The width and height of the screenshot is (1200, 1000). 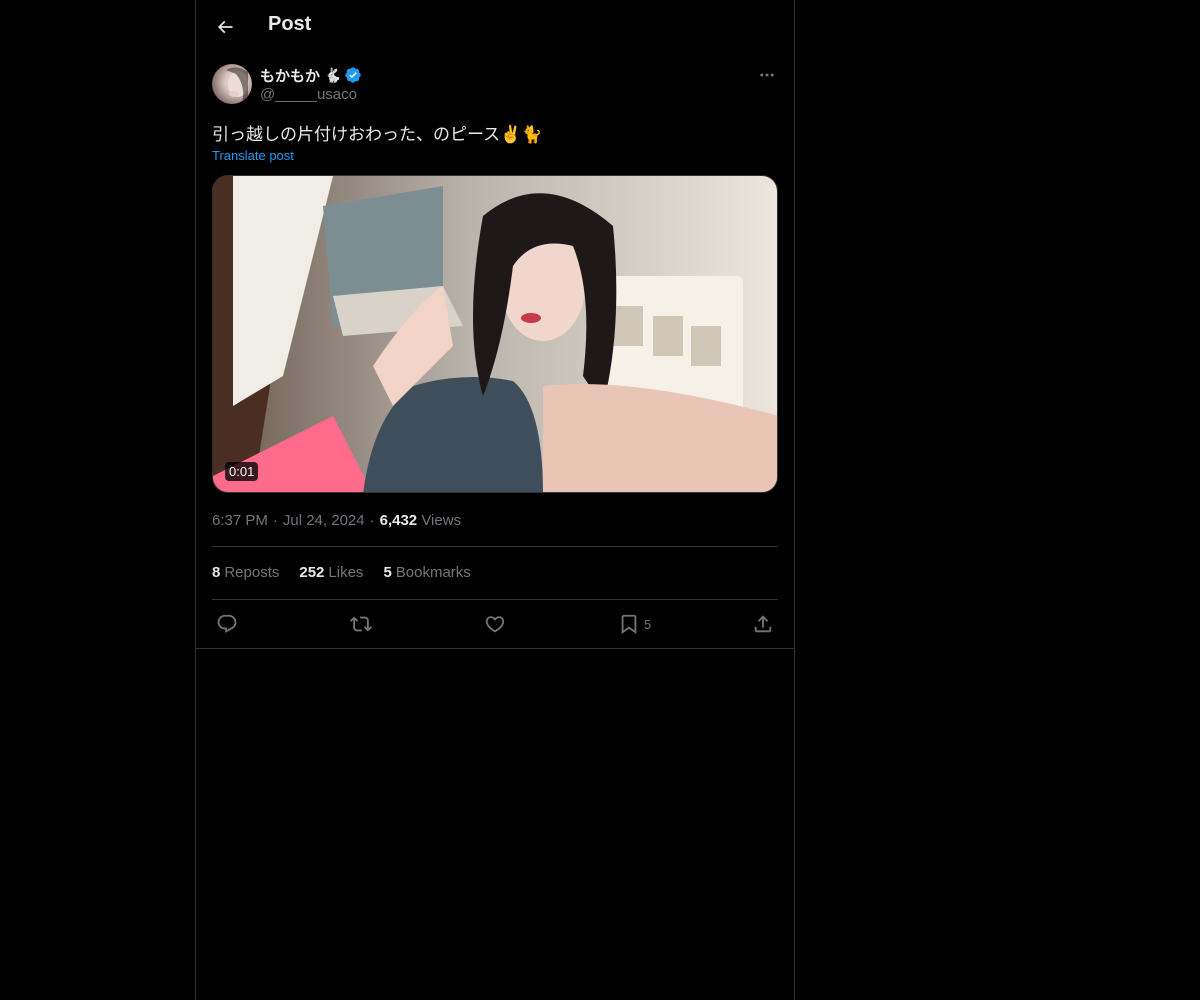 I want to click on share-button, so click(x=763, y=624).